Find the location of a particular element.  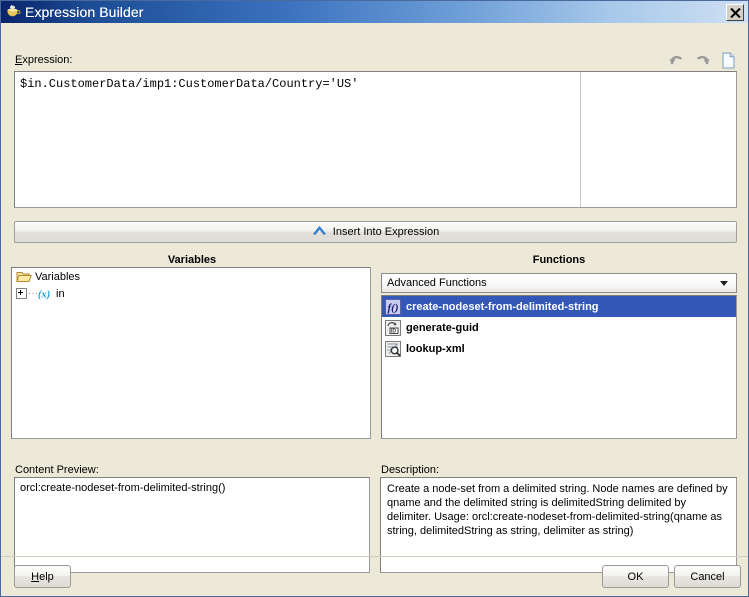

generate-guid-icon: ID is located at coordinates (393, 327).